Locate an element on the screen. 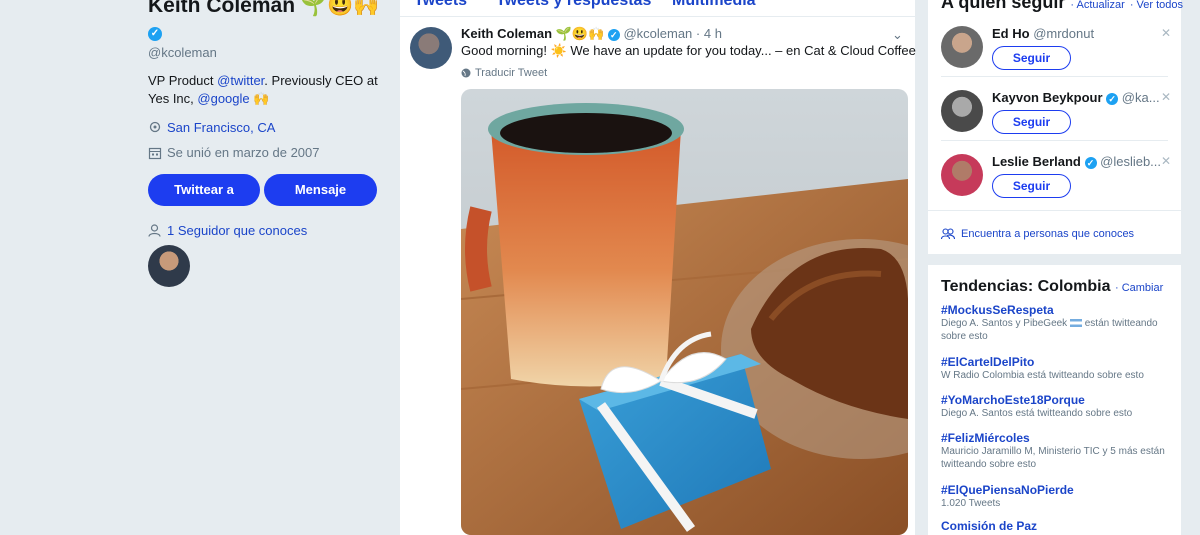 The width and height of the screenshot is (1200, 535). tweet-author-handle: @kcoleman is located at coordinates (657, 33).